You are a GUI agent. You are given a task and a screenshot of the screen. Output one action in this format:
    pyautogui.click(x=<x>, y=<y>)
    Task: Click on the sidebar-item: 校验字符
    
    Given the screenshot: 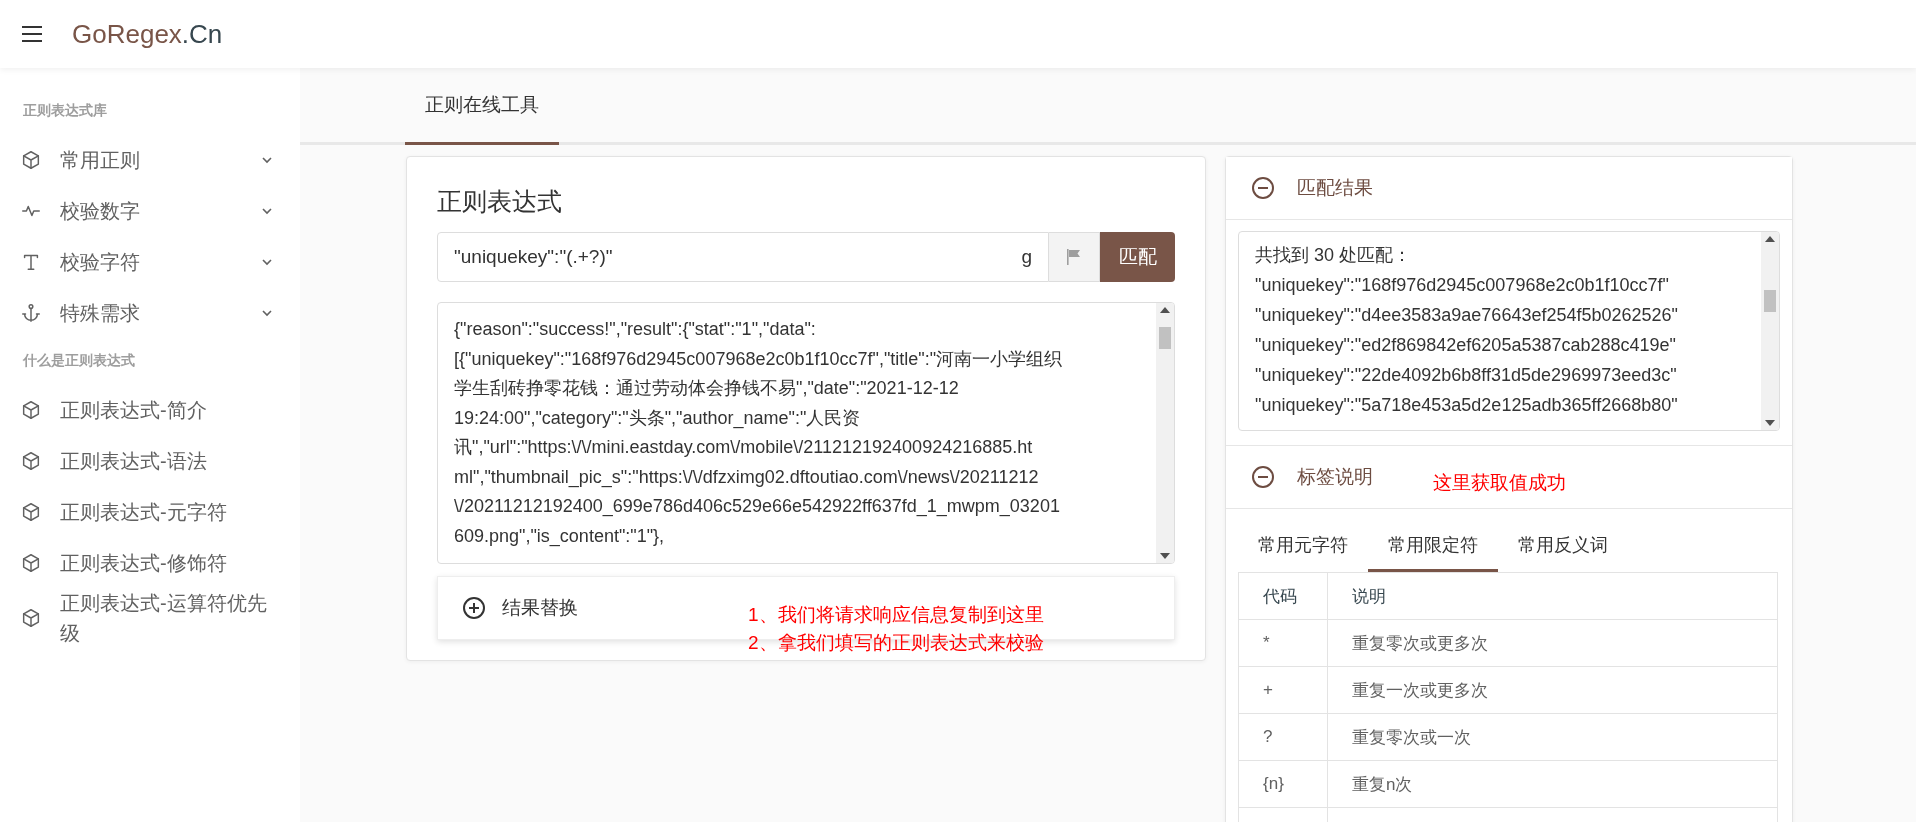 What is the action you would take?
    pyautogui.click(x=150, y=261)
    